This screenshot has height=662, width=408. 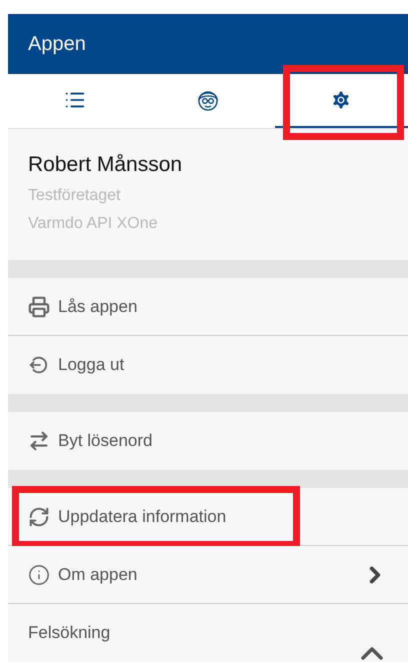 I want to click on printer-icon, so click(x=39, y=307).